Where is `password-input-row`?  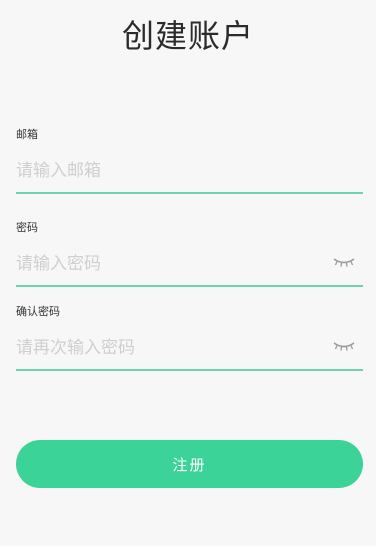
password-input-row is located at coordinates (189, 268).